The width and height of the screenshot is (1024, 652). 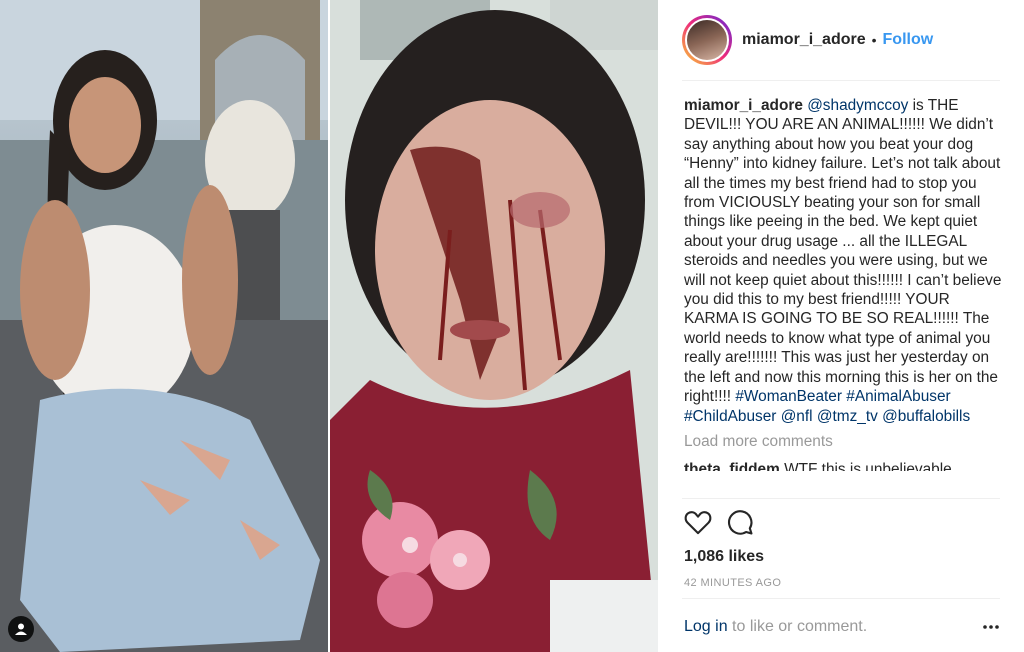 I want to click on action-bar, so click(x=719, y=524).